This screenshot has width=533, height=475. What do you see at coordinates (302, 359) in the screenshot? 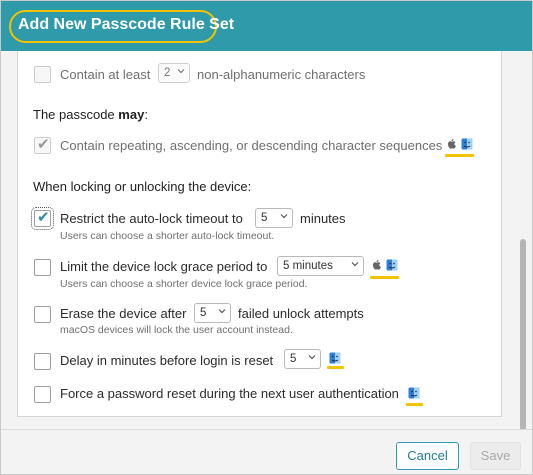
I see `delay-minutes-select: 5` at bounding box center [302, 359].